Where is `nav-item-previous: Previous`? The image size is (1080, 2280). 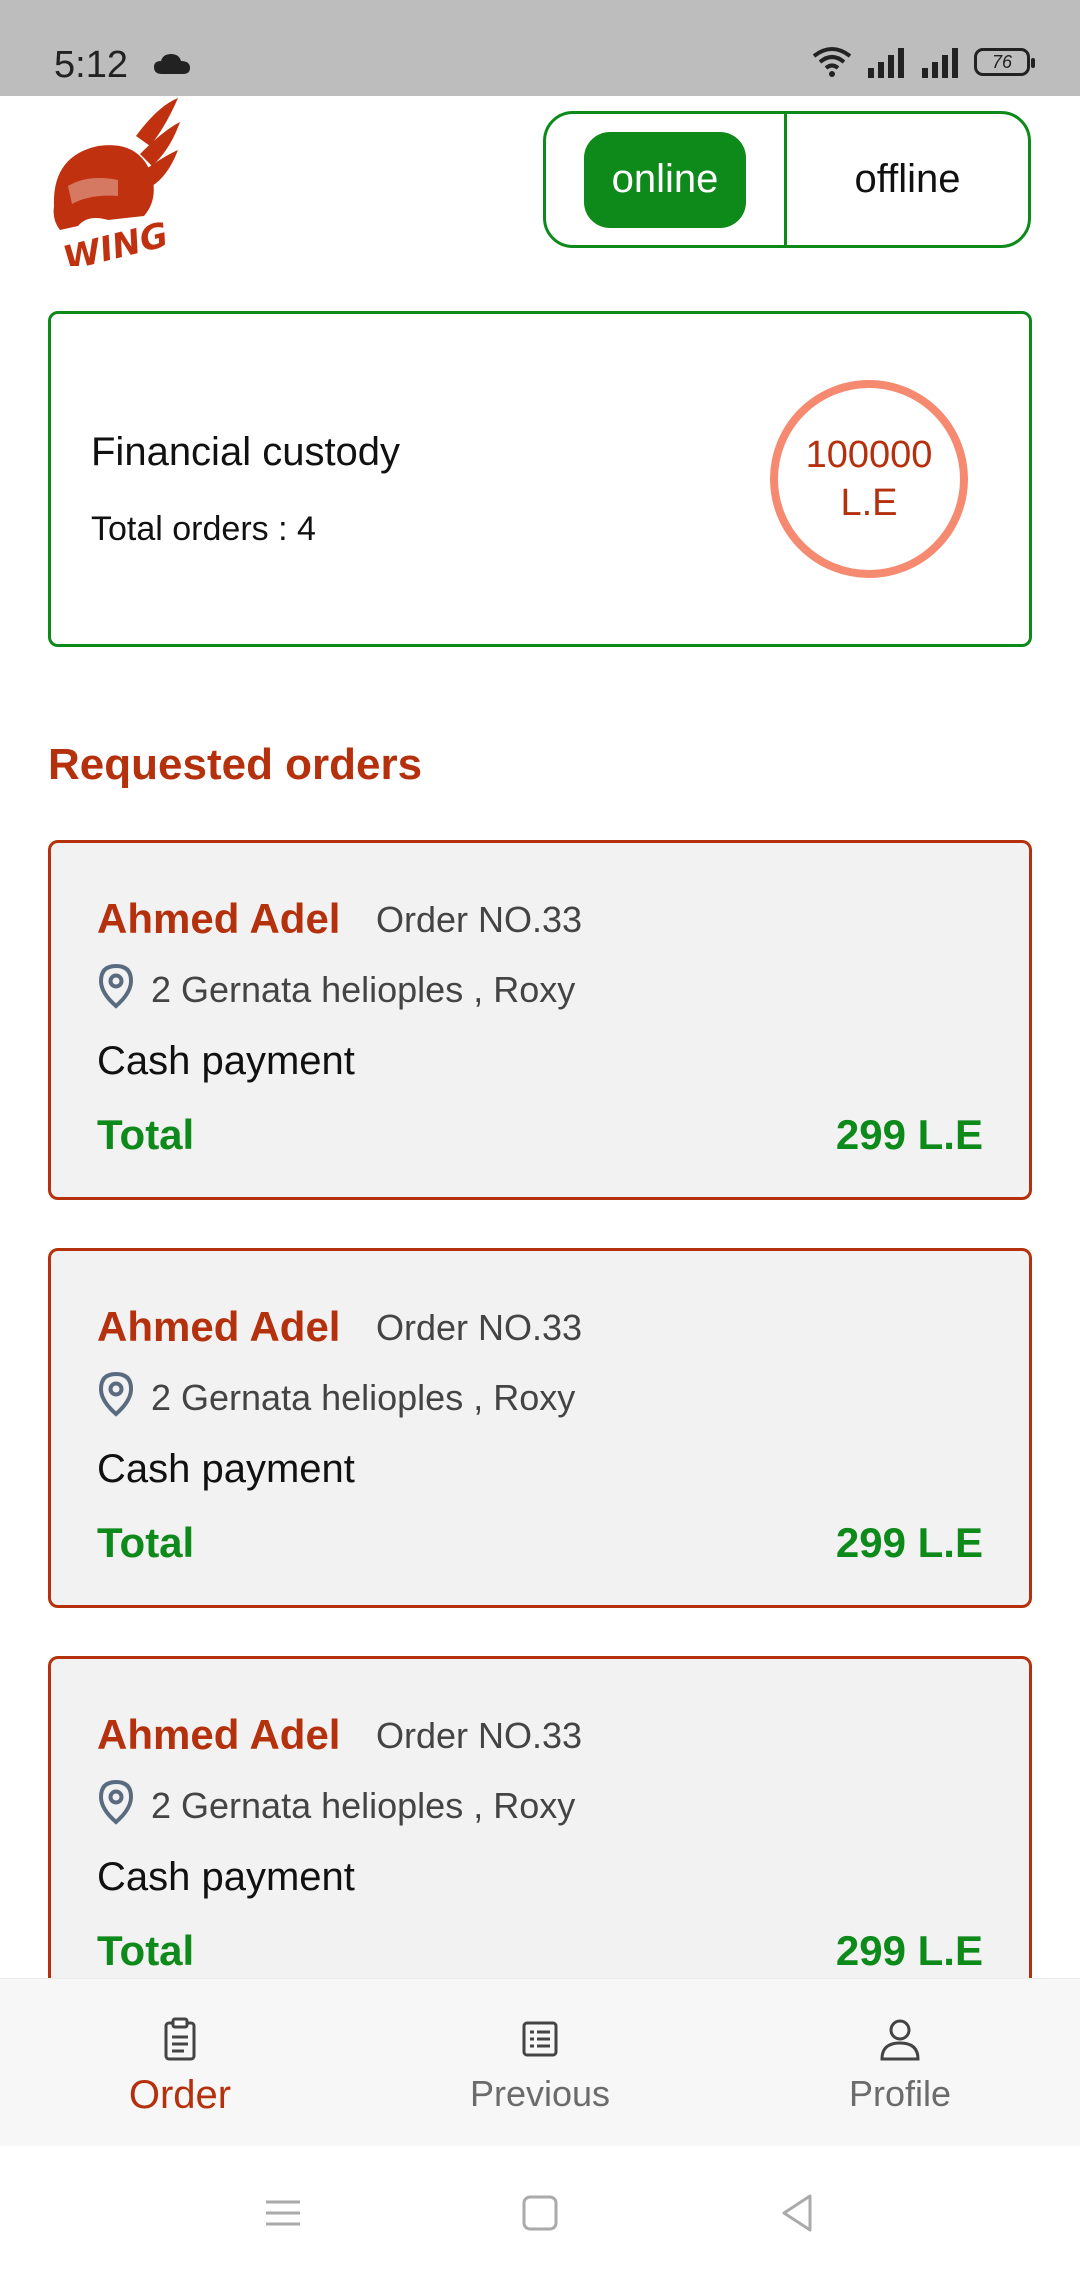 nav-item-previous: Previous is located at coordinates (540, 2062).